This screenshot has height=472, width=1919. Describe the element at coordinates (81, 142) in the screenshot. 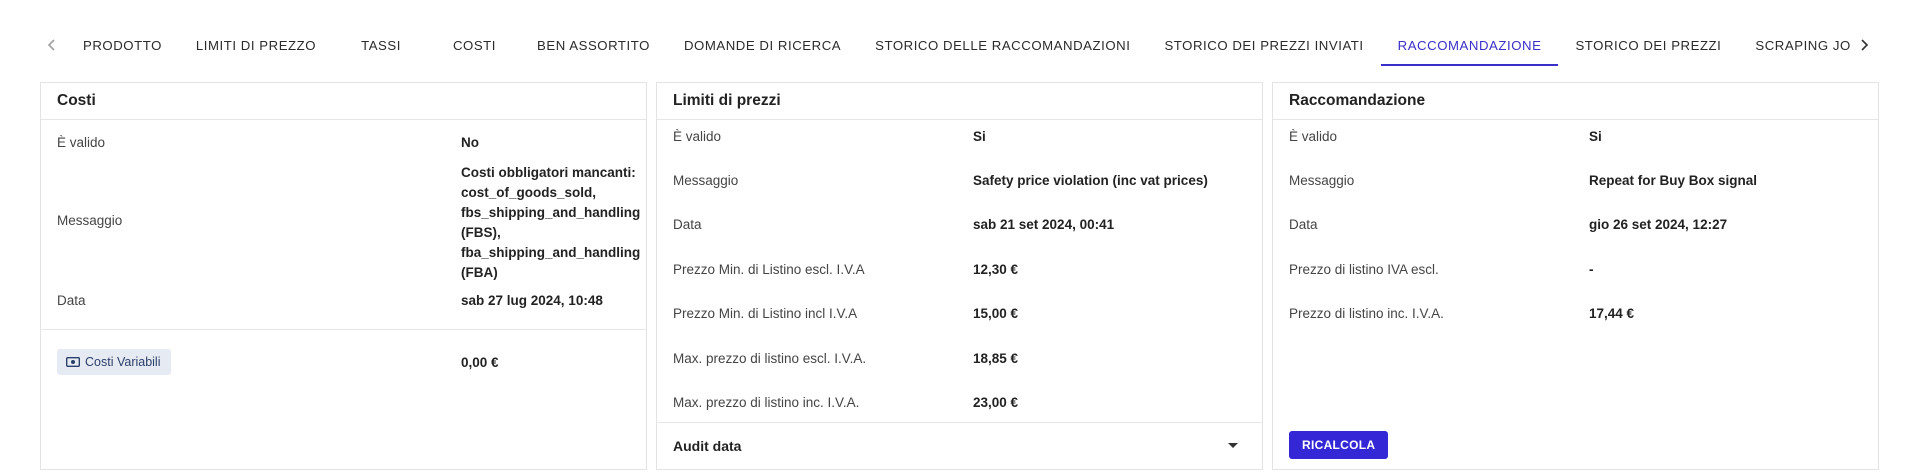

I see `costi-valido-label: È valido` at that location.